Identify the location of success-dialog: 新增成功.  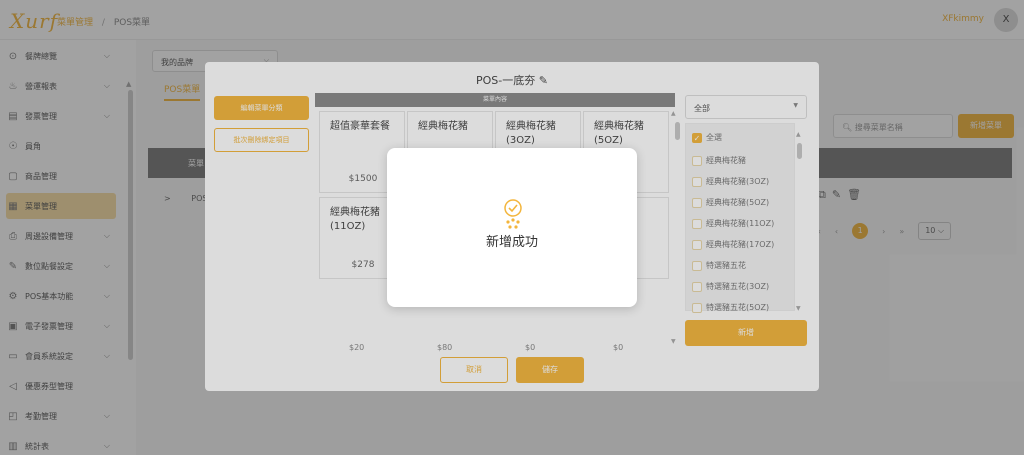
(512, 227).